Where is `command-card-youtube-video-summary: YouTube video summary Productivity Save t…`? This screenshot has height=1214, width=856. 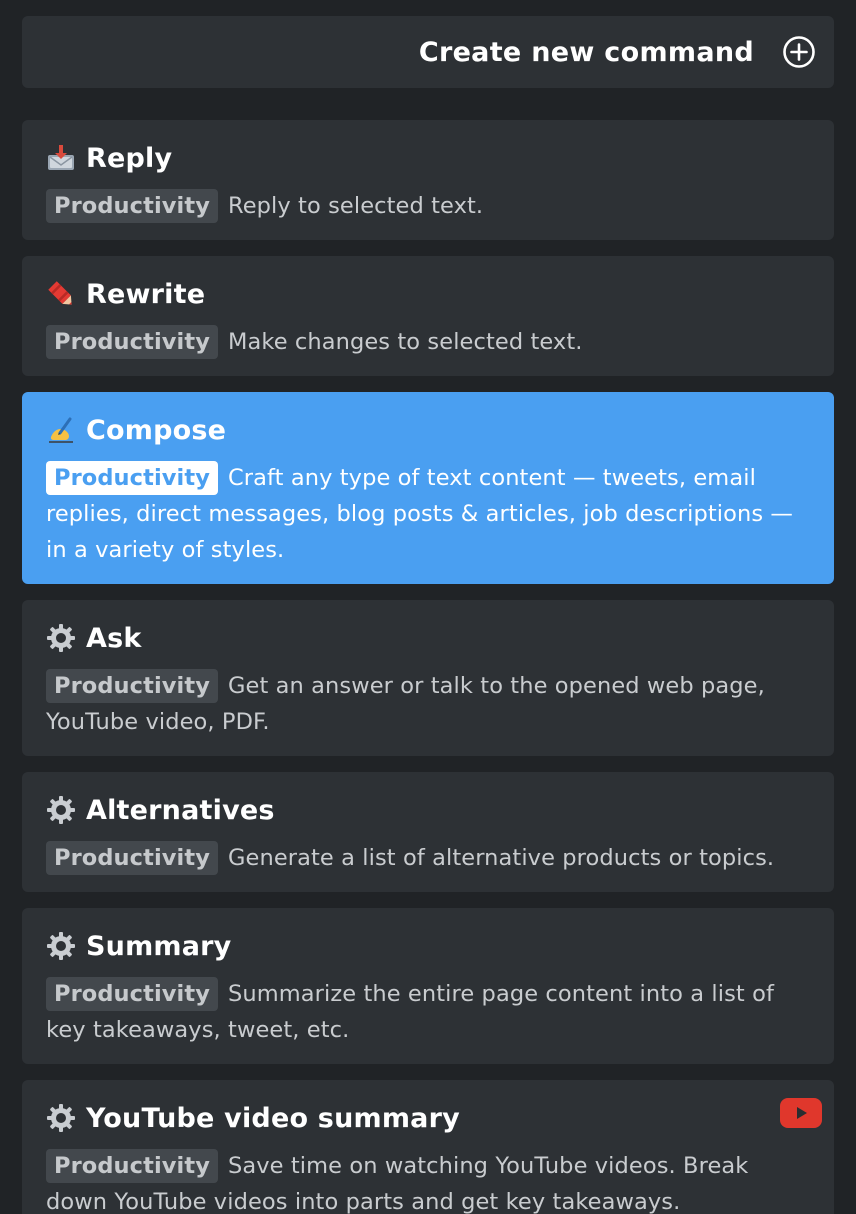
command-card-youtube-video-summary: YouTube video summary Productivity Save t… is located at coordinates (428, 1147).